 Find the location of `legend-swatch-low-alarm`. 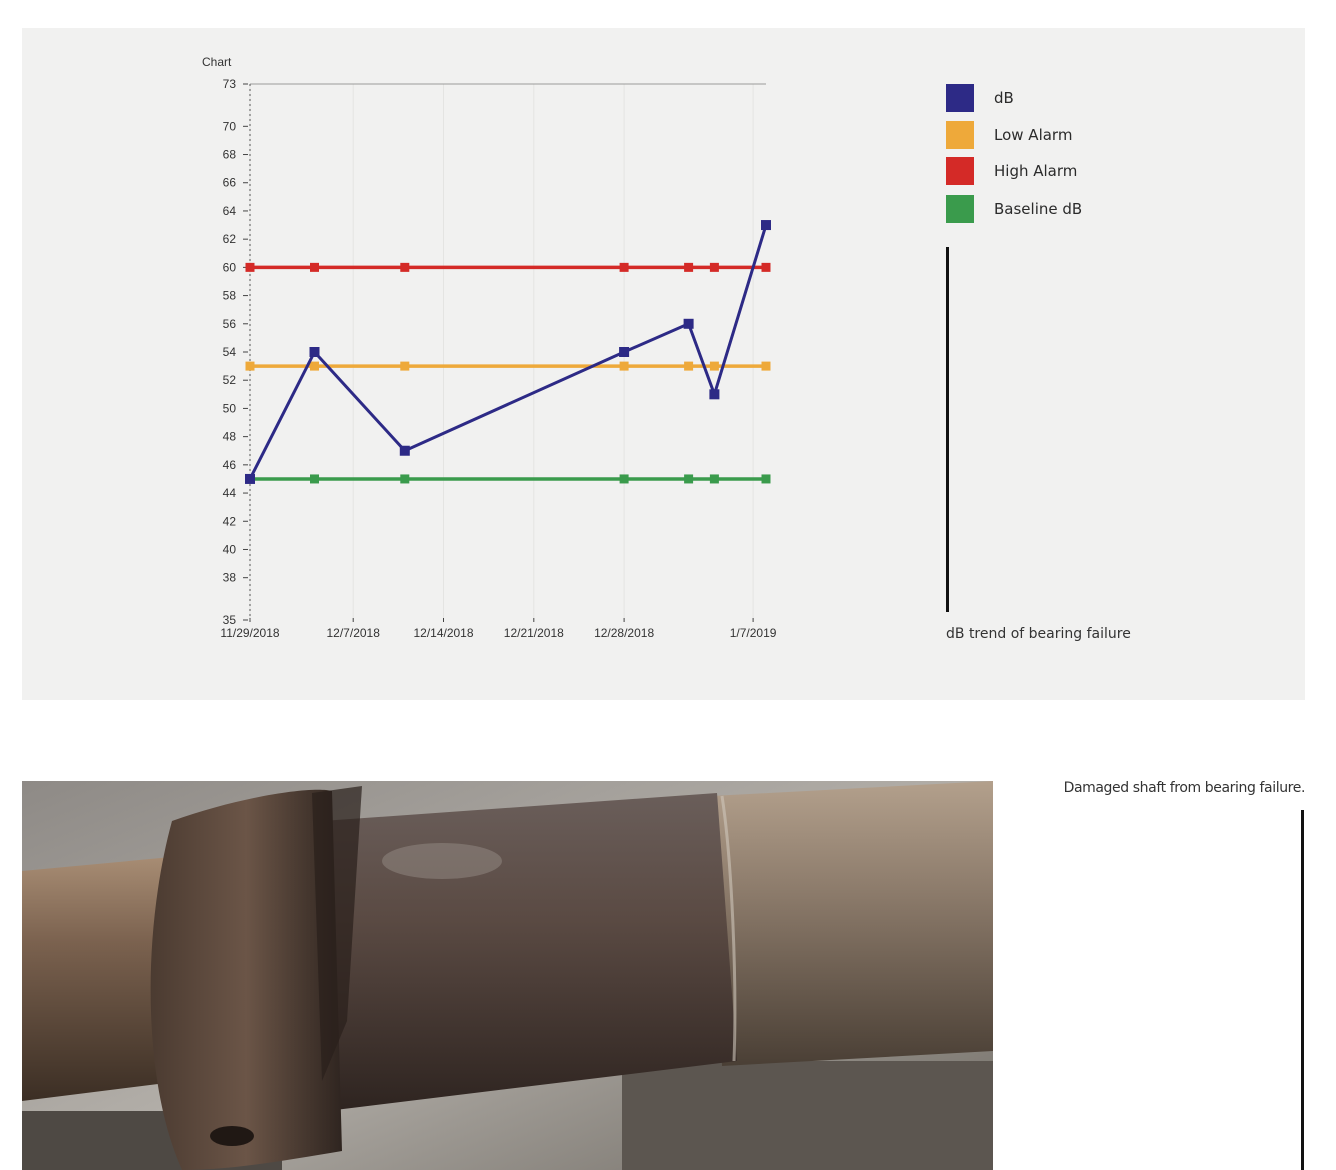

legend-swatch-low-alarm is located at coordinates (960, 135).